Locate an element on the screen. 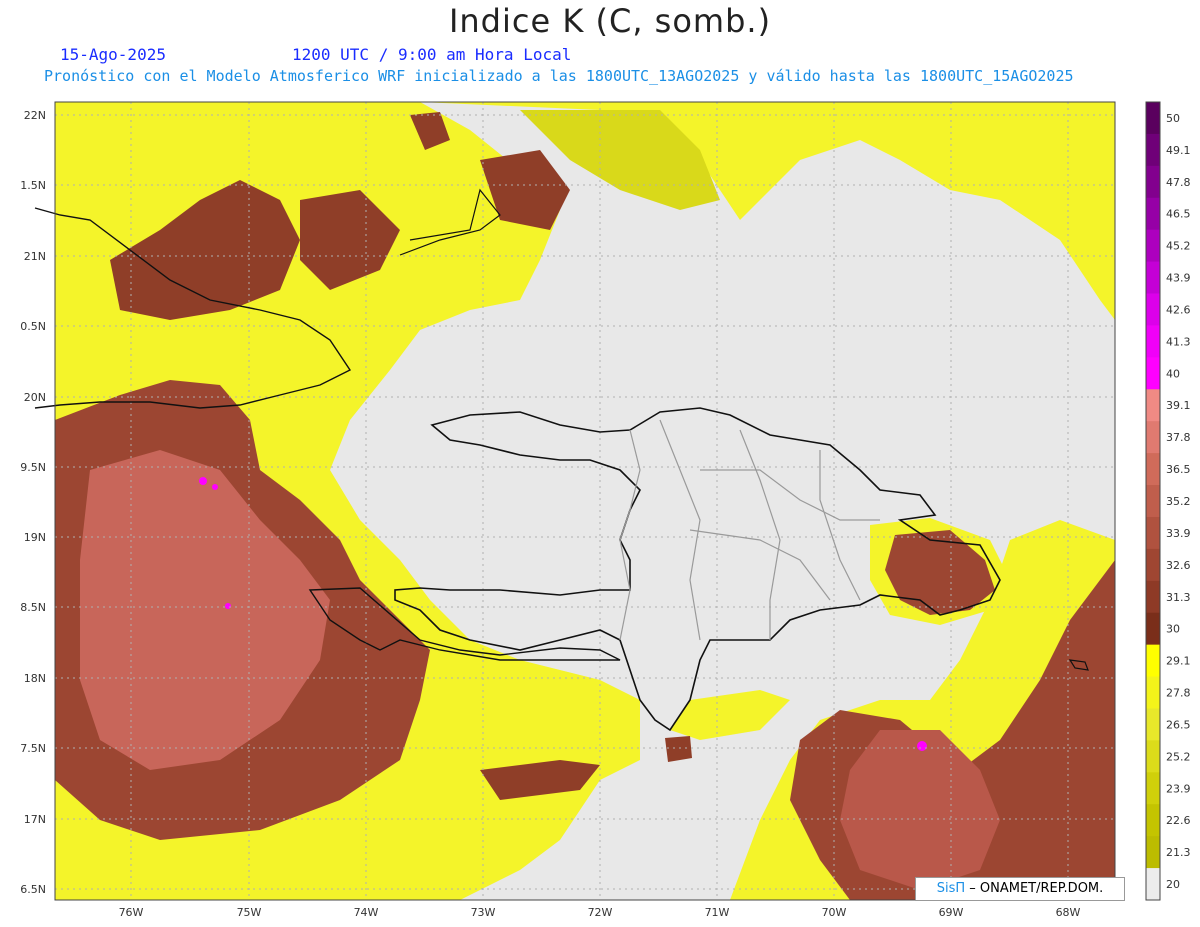  colorbar-label: 36.5 is located at coordinates (1178, 469).